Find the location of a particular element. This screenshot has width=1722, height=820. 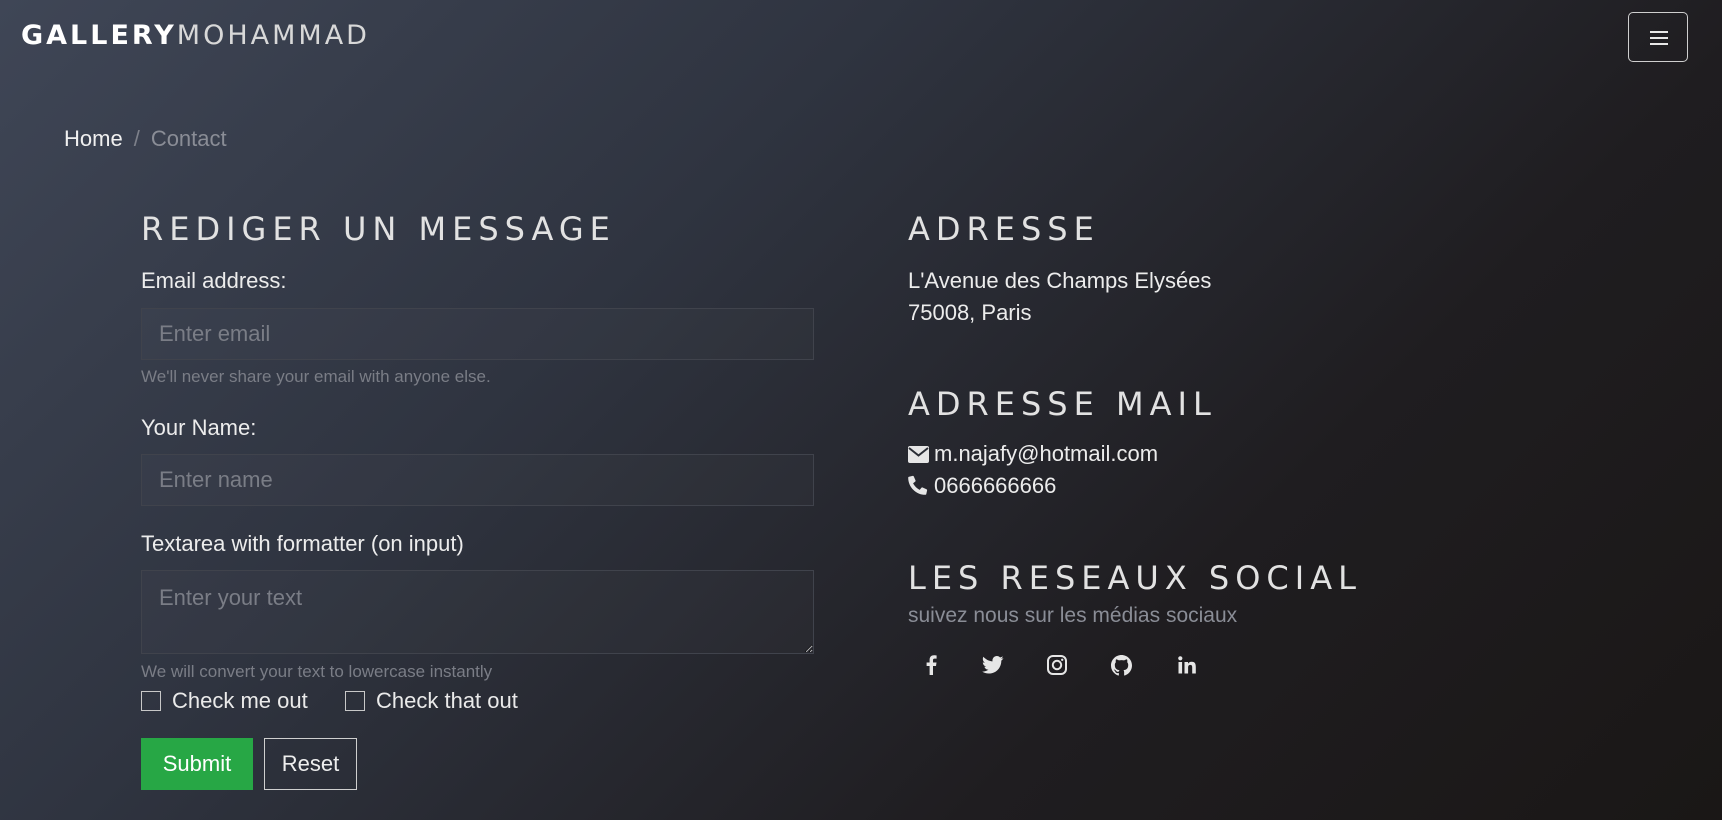

menu-toggle-button is located at coordinates (1658, 37).